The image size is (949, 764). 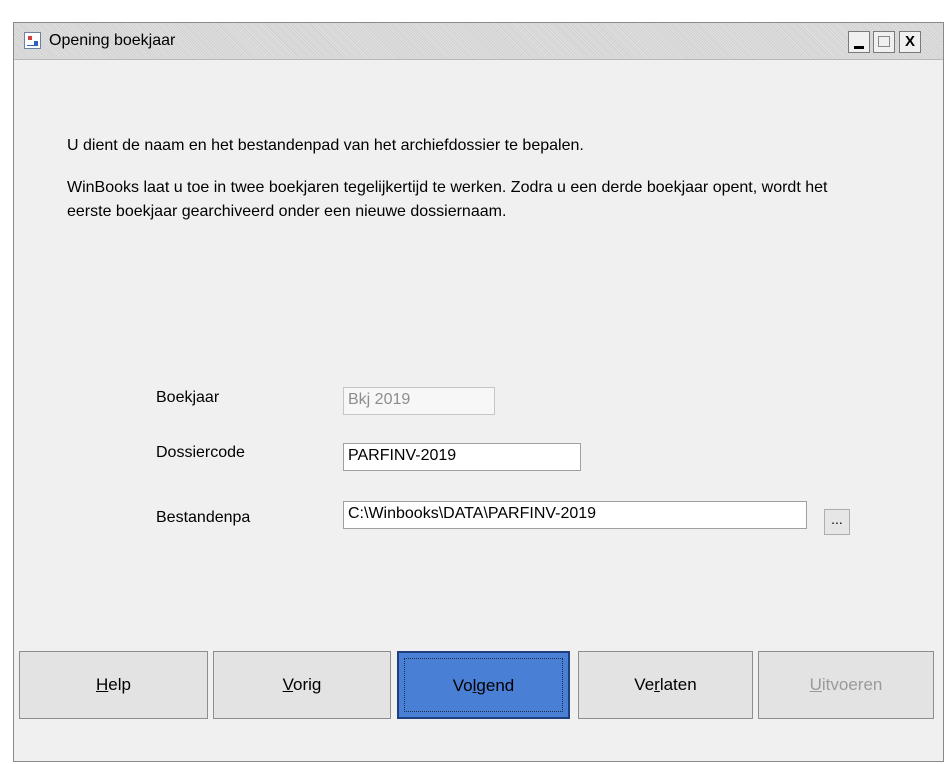 I want to click on window-title: Opening boekjaar, so click(x=112, y=40).